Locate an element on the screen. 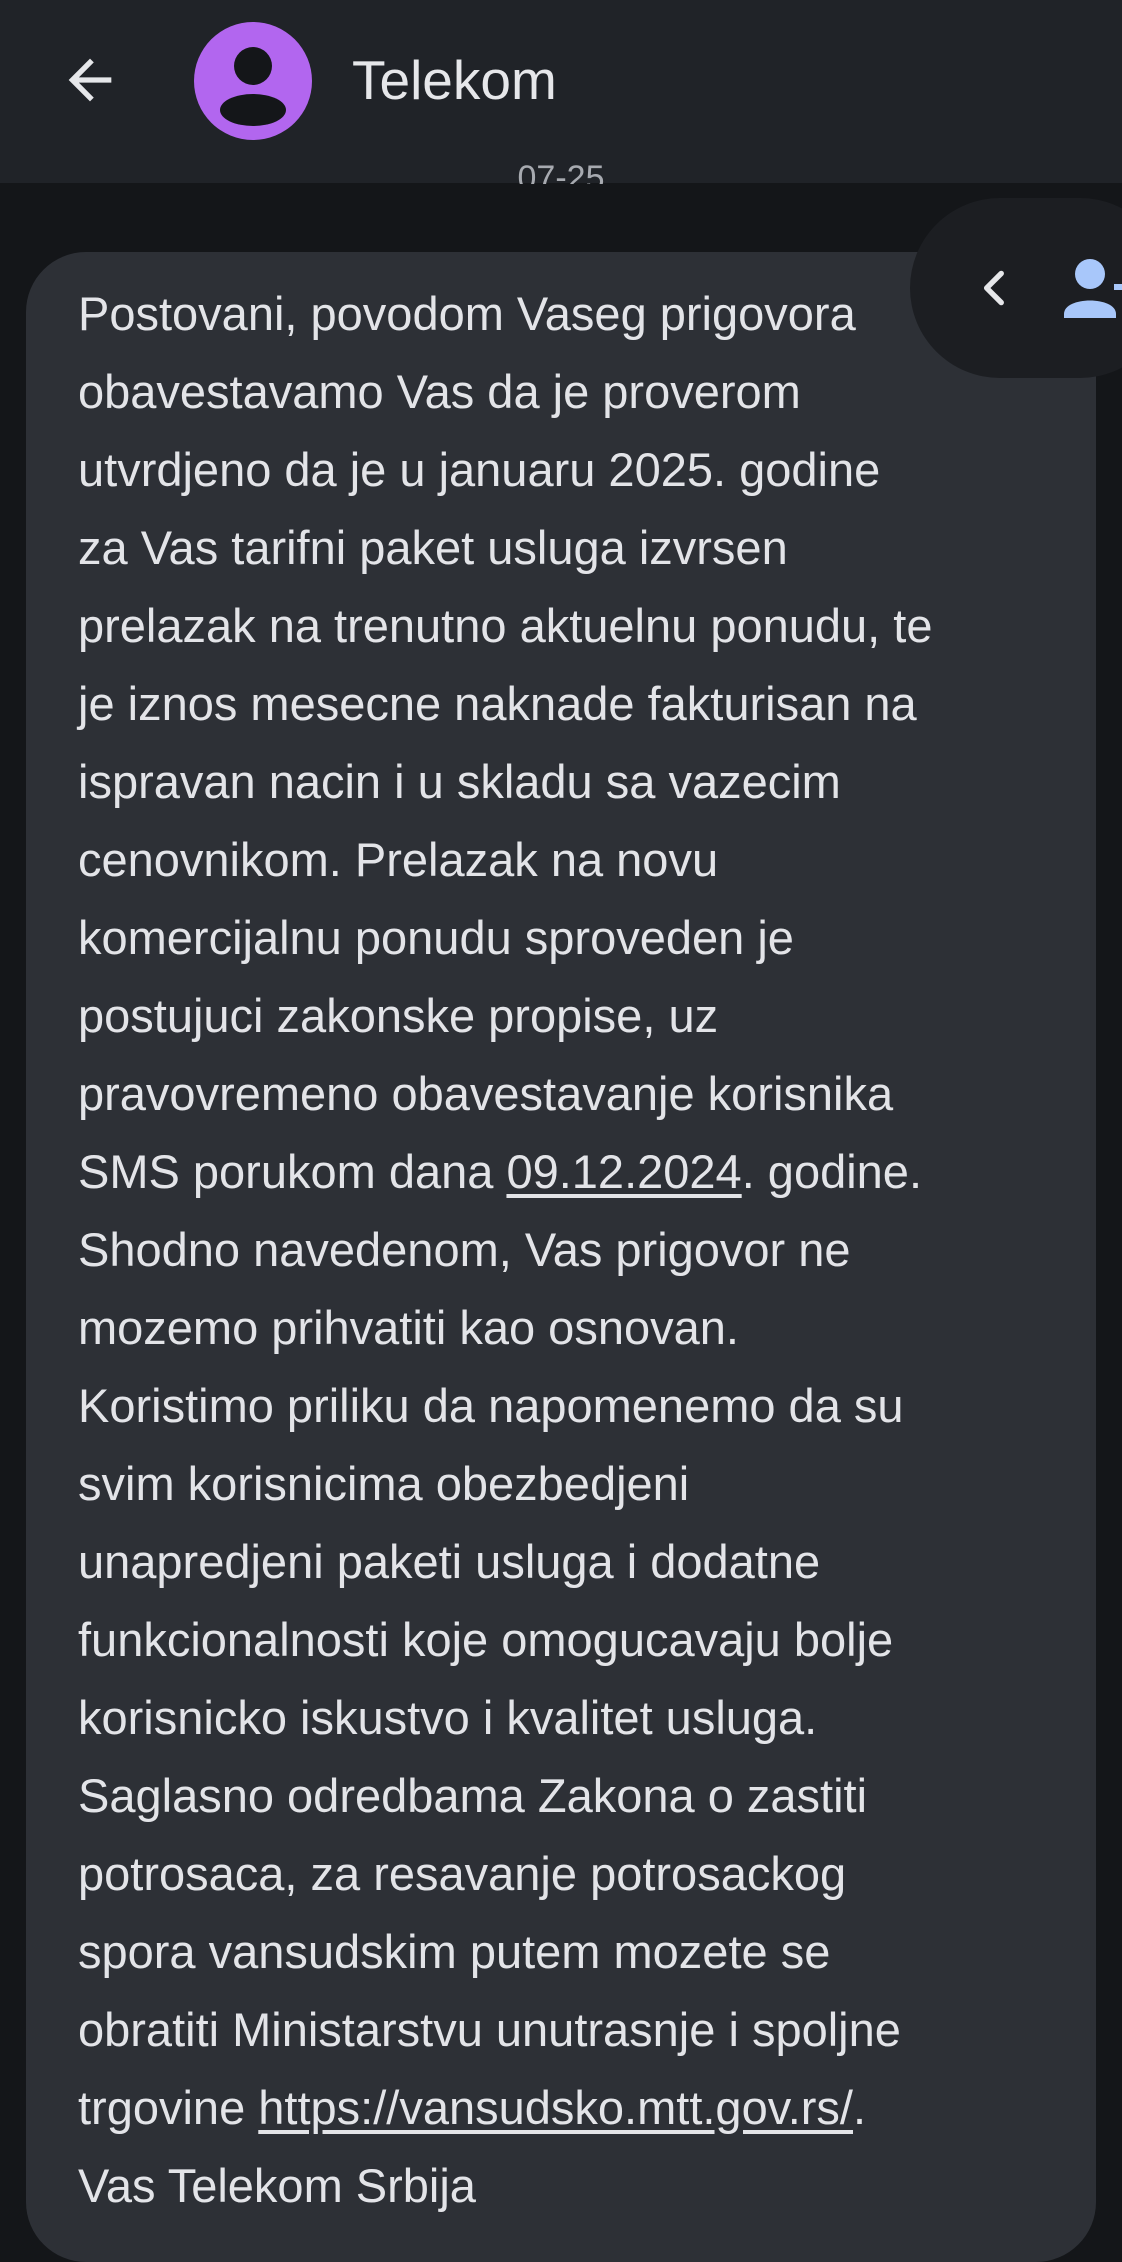 The height and width of the screenshot is (2262, 1122). message-line: unapredjeni paketi usluga i dodatne is located at coordinates (449, 1561).